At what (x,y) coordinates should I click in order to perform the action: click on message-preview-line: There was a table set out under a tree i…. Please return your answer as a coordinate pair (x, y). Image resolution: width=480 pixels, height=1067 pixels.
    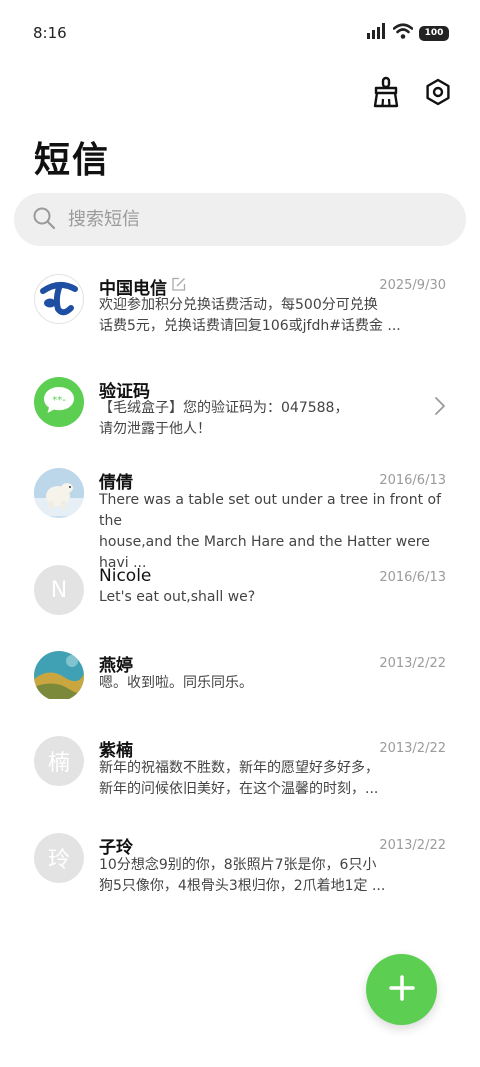
    Looking at the image, I should click on (270, 510).